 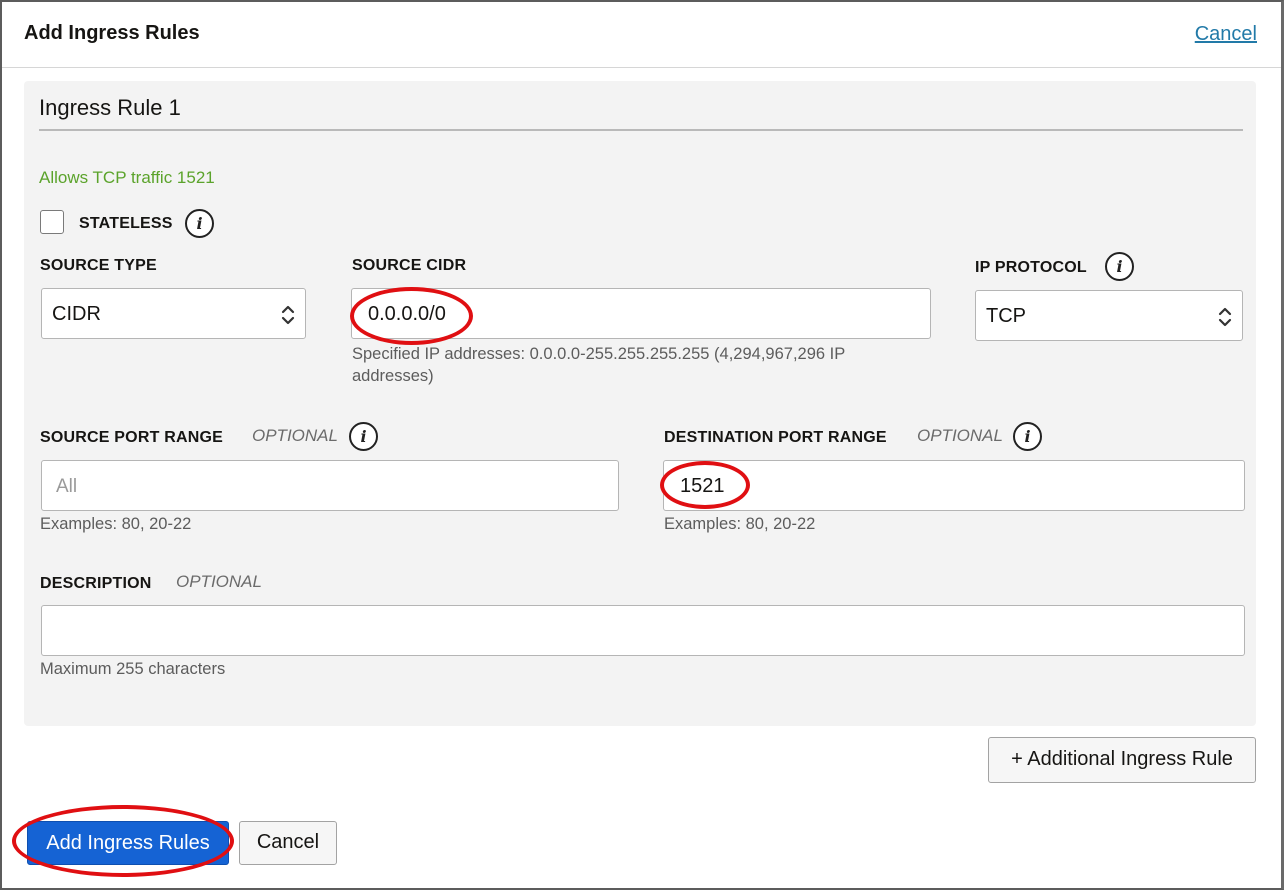 What do you see at coordinates (98, 265) in the screenshot?
I see `source-type-label: SOURCE TYPE` at bounding box center [98, 265].